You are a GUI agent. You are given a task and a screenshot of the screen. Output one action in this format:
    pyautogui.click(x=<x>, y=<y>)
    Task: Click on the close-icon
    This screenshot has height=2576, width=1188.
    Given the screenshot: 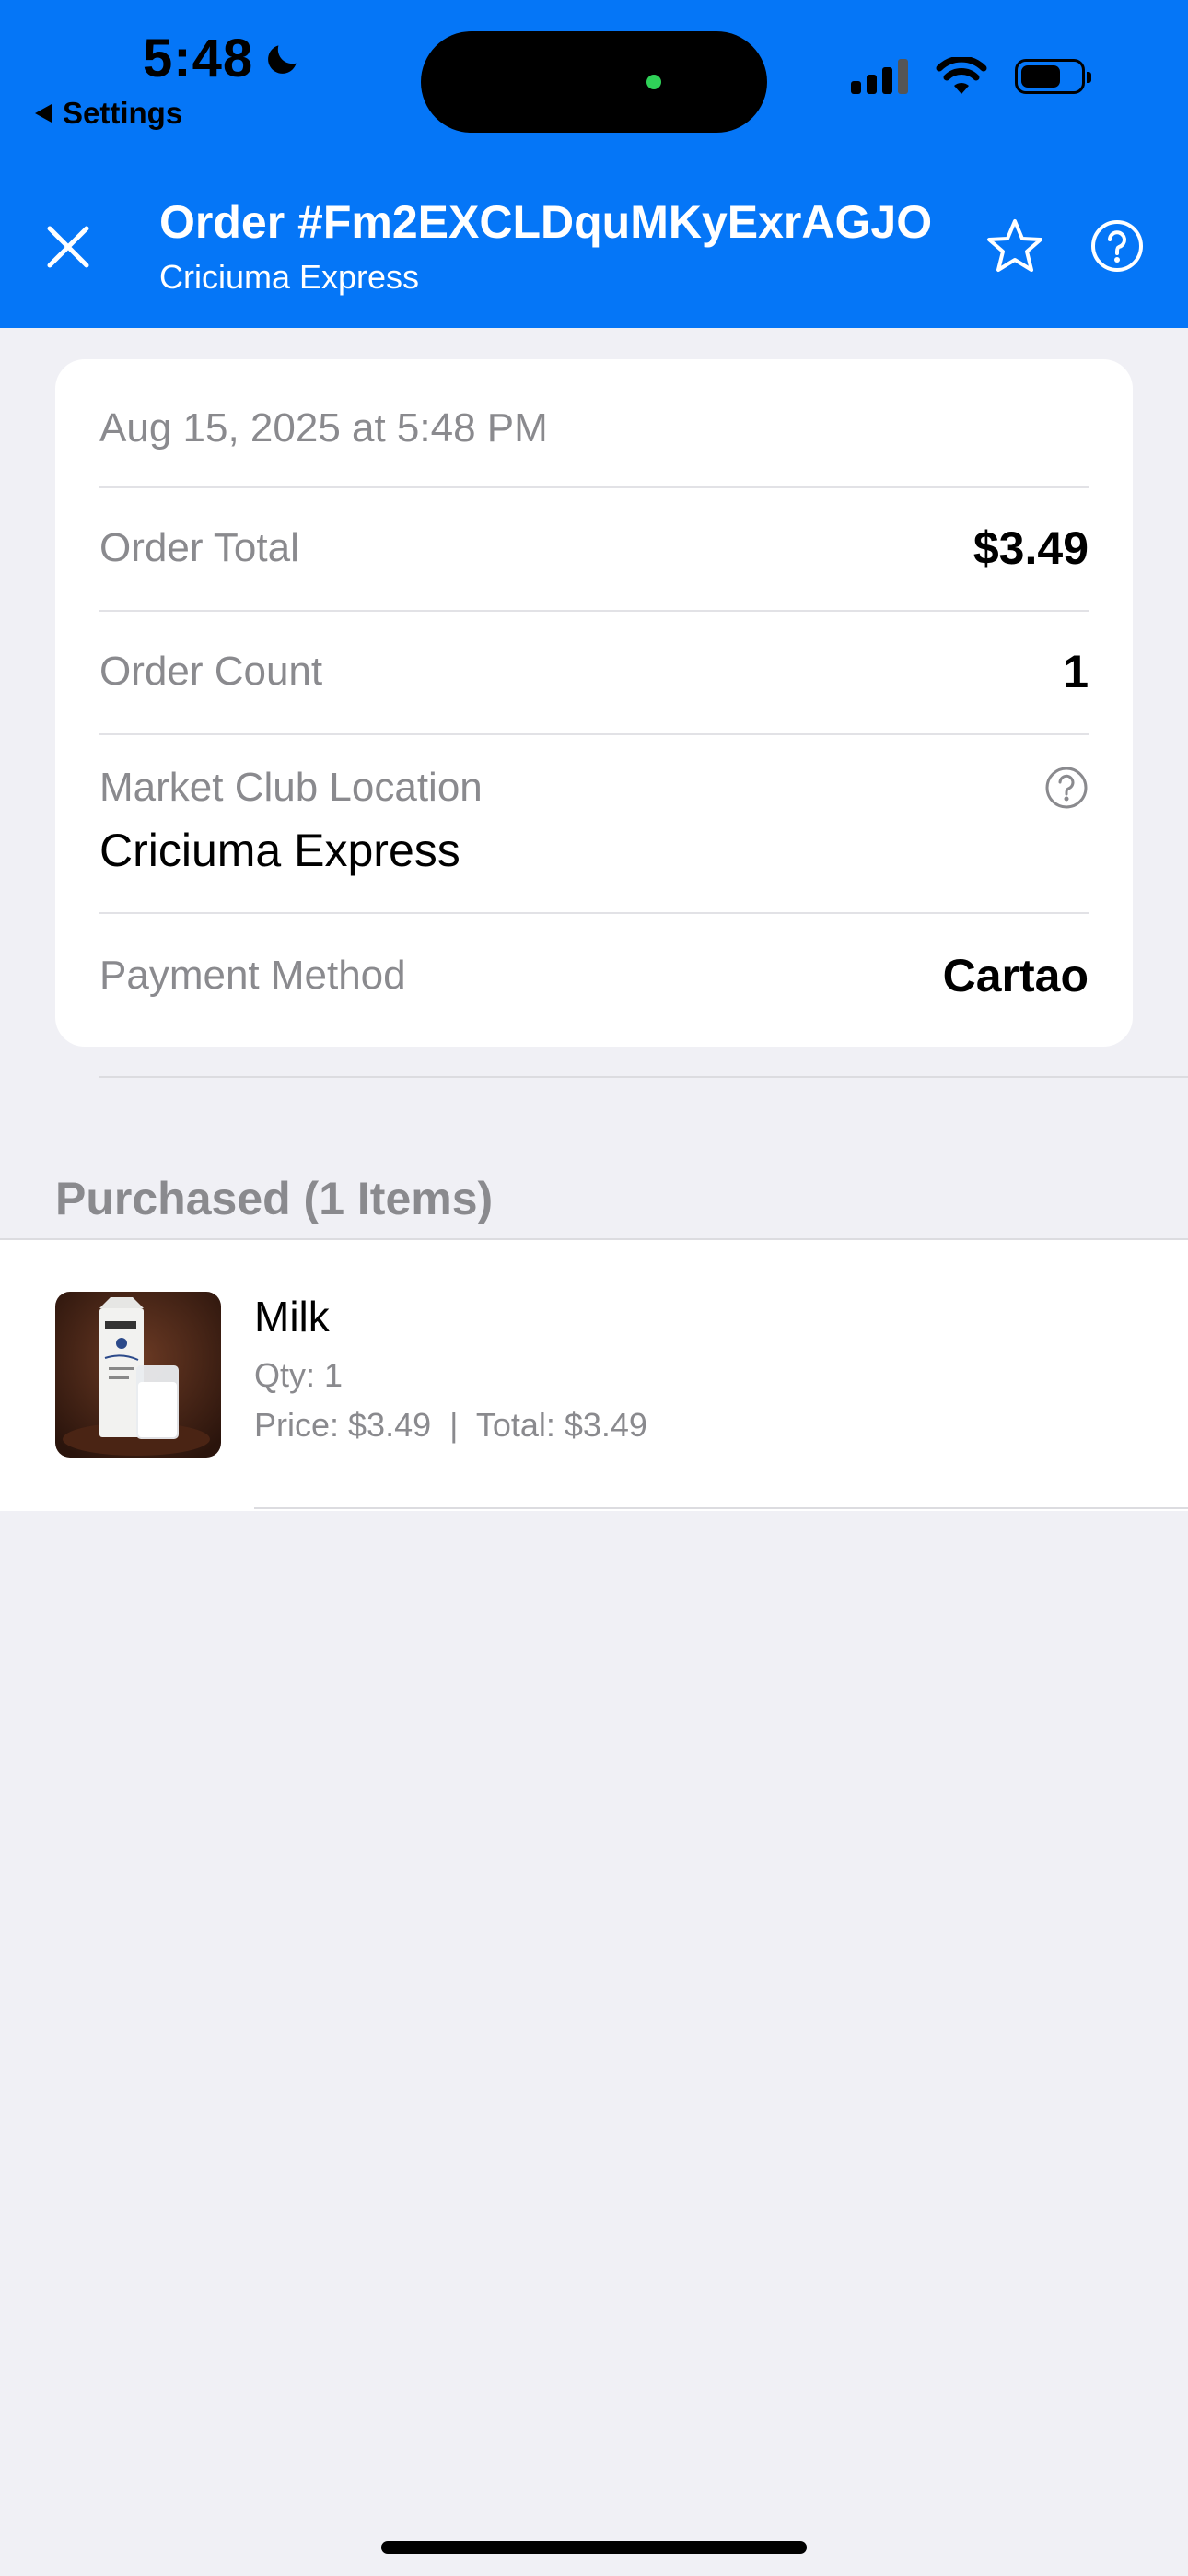 What is the action you would take?
    pyautogui.click(x=68, y=246)
    